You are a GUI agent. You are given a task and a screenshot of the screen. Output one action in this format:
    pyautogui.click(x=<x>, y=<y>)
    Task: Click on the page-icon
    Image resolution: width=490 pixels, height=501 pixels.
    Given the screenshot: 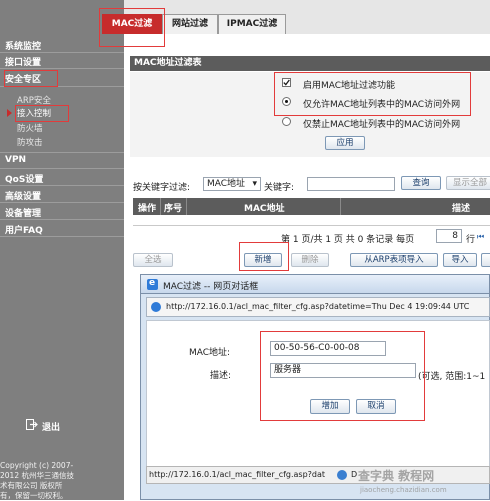 What is the action you would take?
    pyautogui.click(x=156, y=307)
    